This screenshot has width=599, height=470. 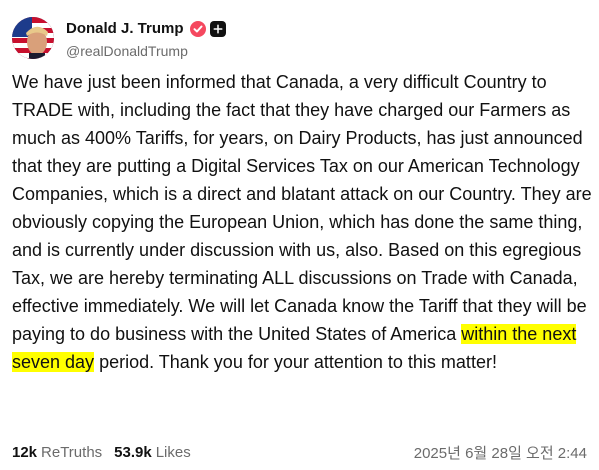 I want to click on avatar-image, so click(x=33, y=38).